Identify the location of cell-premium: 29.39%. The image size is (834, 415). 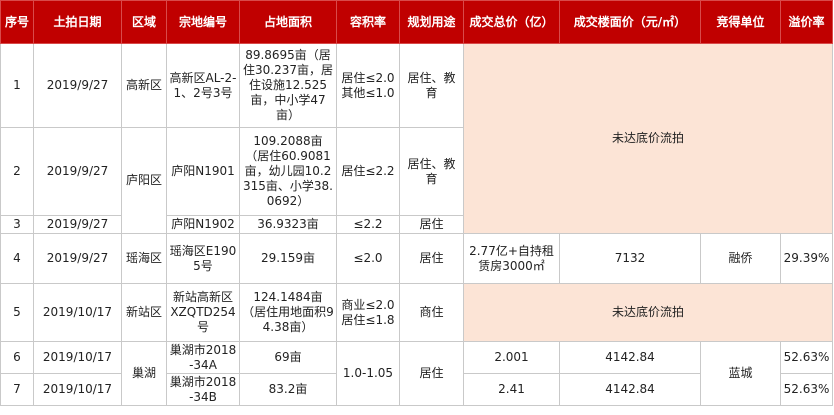
(806, 258).